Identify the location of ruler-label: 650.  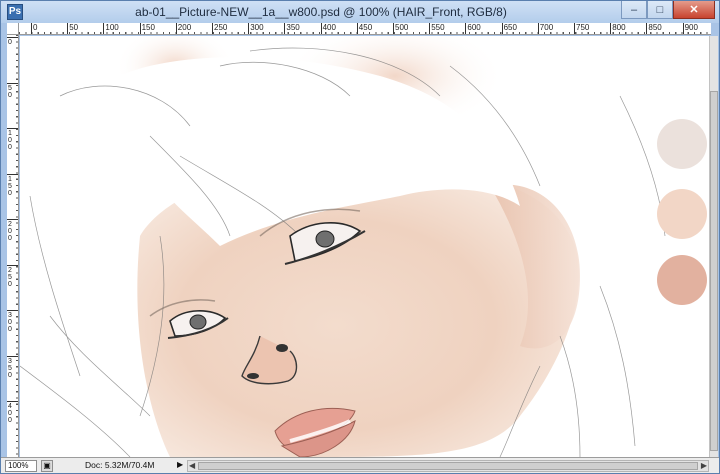
(510, 27).